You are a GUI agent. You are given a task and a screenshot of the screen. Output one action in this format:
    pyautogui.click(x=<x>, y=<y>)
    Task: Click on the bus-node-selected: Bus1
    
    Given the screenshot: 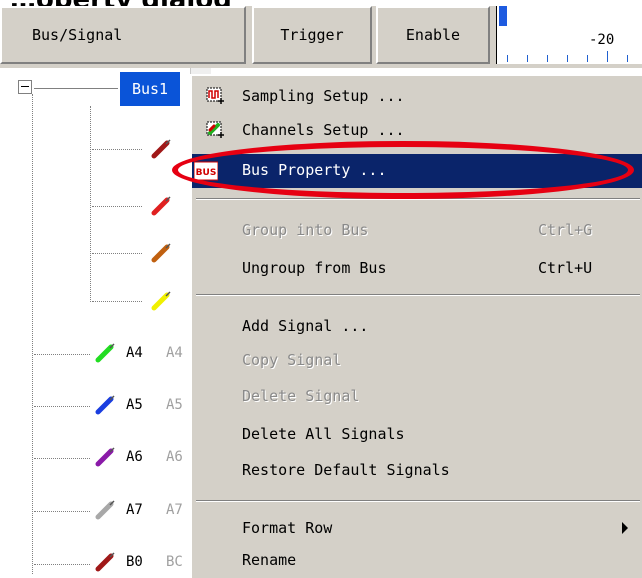 What is the action you would take?
    pyautogui.click(x=150, y=89)
    